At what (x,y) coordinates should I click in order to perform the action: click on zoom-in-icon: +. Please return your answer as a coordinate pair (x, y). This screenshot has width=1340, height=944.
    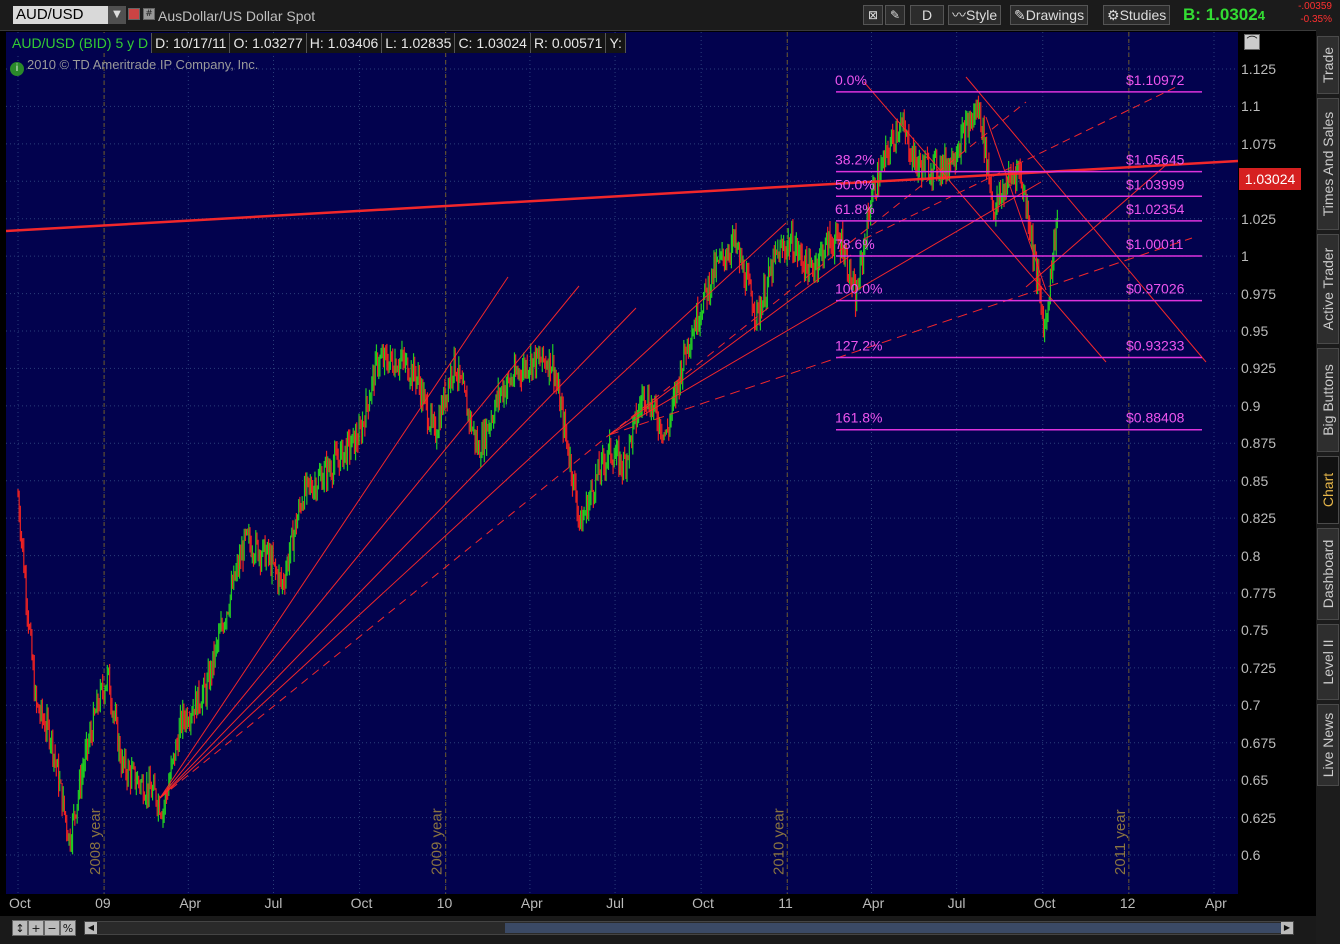
    Looking at the image, I should click on (36, 928).